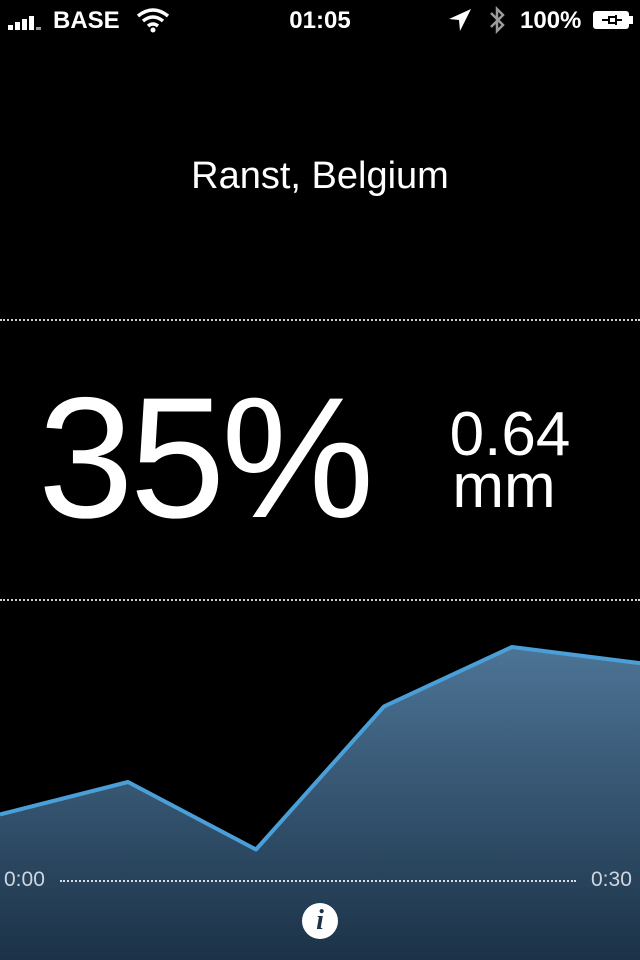 Image resolution: width=640 pixels, height=960 pixels. What do you see at coordinates (320, 921) in the screenshot?
I see `info-button: i` at bounding box center [320, 921].